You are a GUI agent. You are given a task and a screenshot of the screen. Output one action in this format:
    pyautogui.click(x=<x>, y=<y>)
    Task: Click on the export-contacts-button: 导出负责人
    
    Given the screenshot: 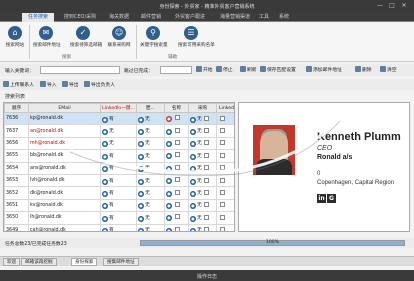 What is the action you would take?
    pyautogui.click(x=99, y=84)
    